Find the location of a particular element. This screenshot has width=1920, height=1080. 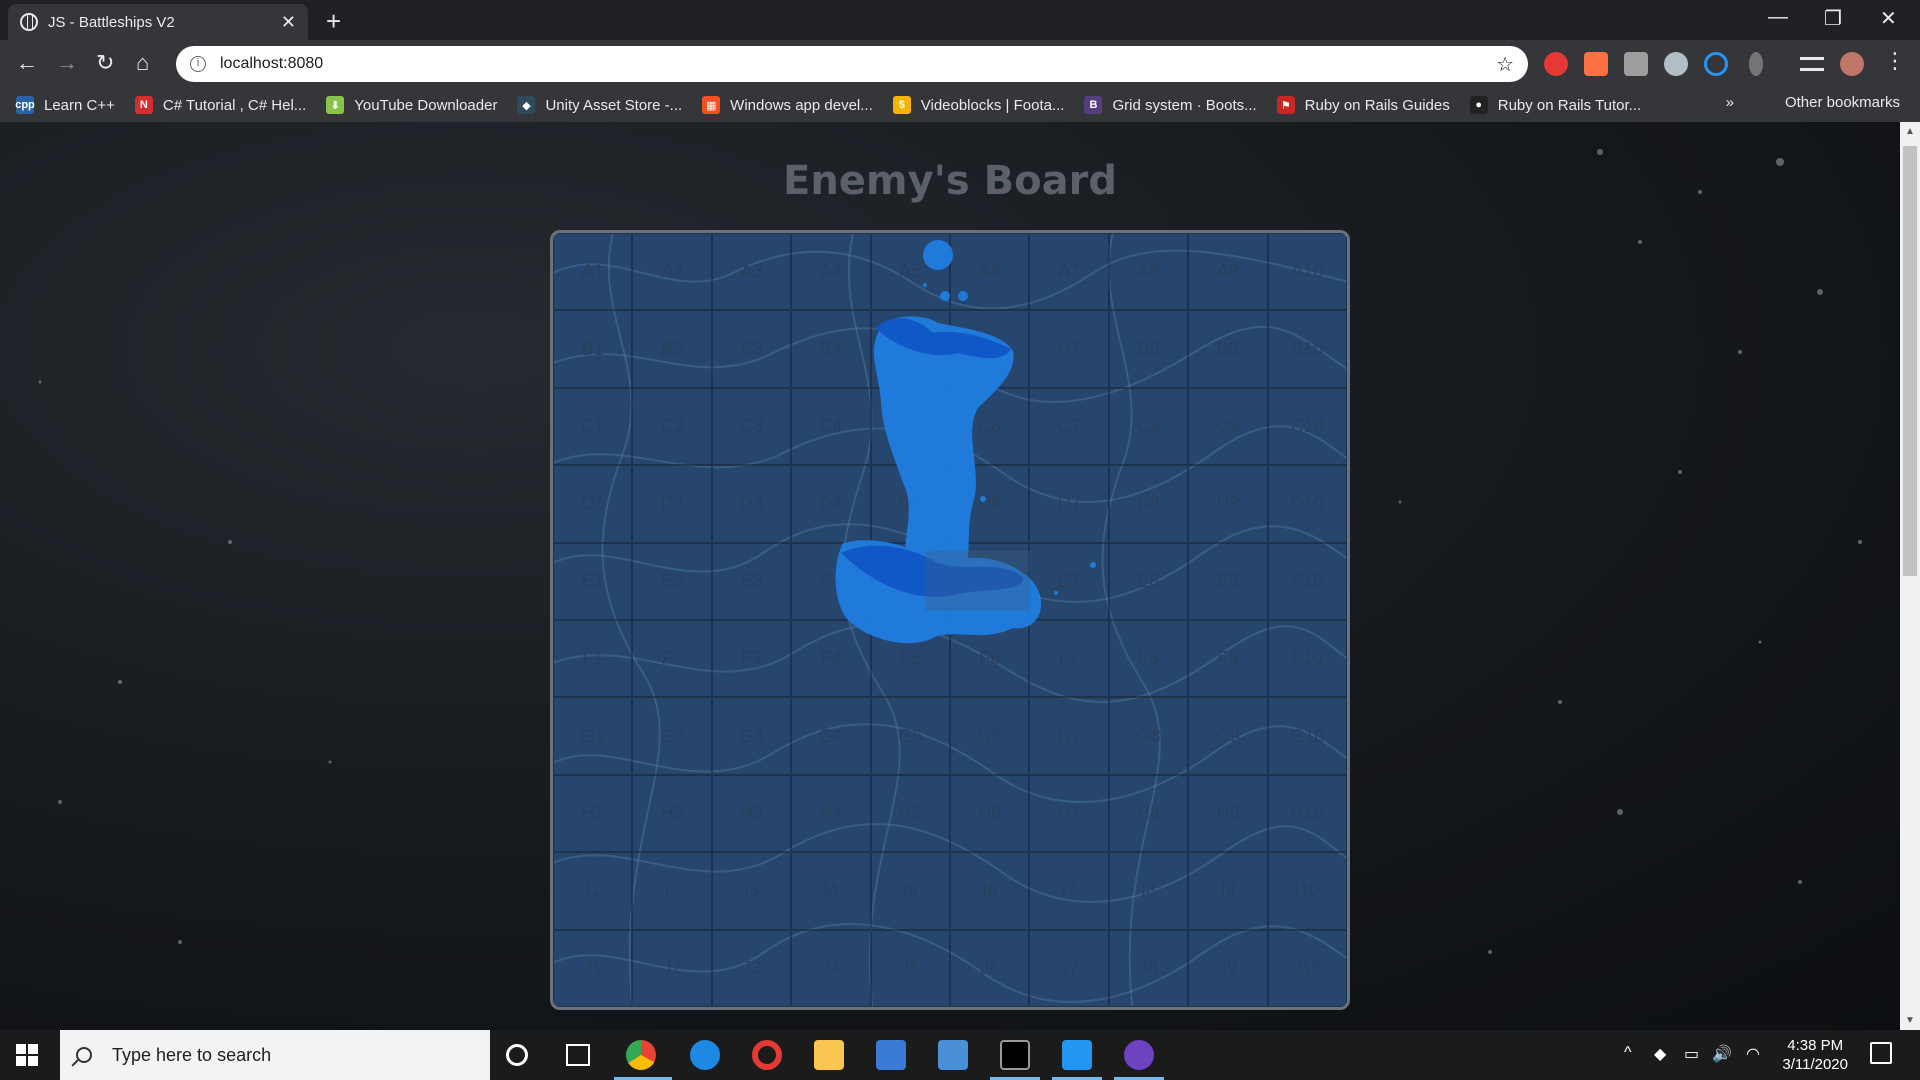

page-title: Enemy's Board is located at coordinates (950, 181).